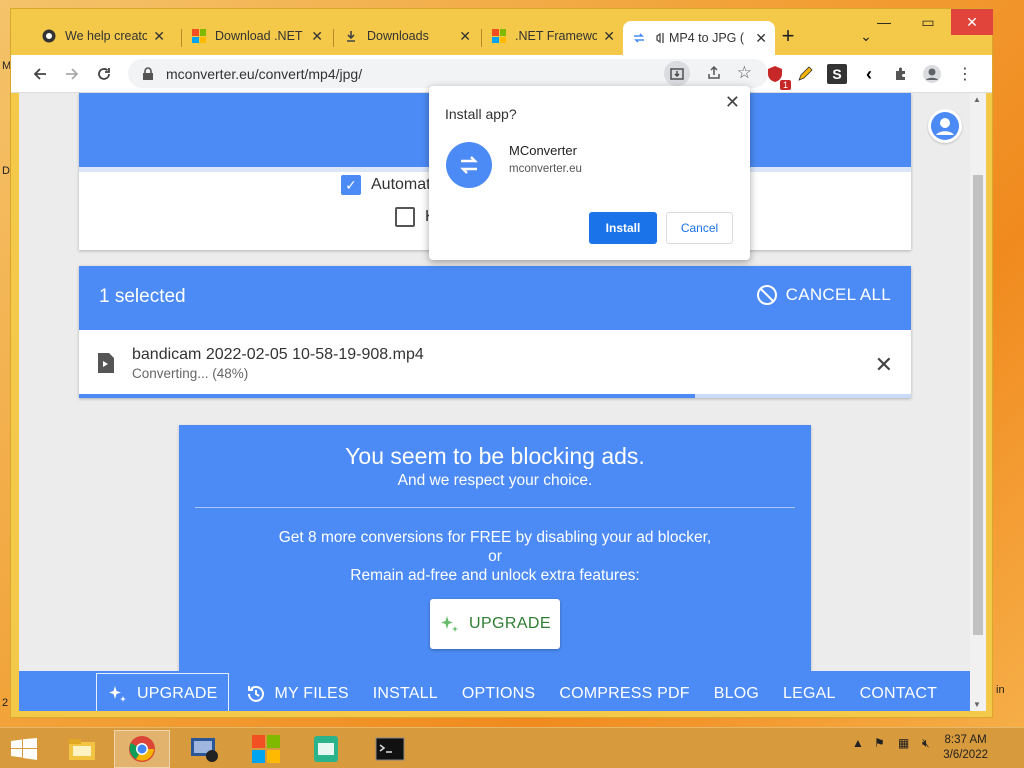  What do you see at coordinates (965, 740) in the screenshot?
I see `clock-time: 8:37 AM` at bounding box center [965, 740].